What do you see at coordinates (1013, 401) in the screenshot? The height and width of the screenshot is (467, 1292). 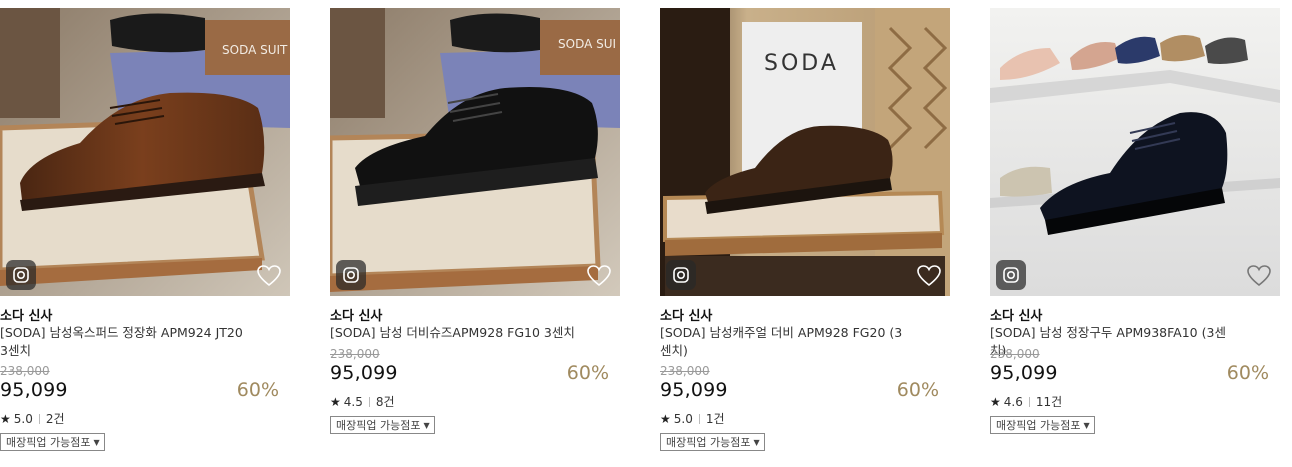 I see `rating-score: 4.6` at bounding box center [1013, 401].